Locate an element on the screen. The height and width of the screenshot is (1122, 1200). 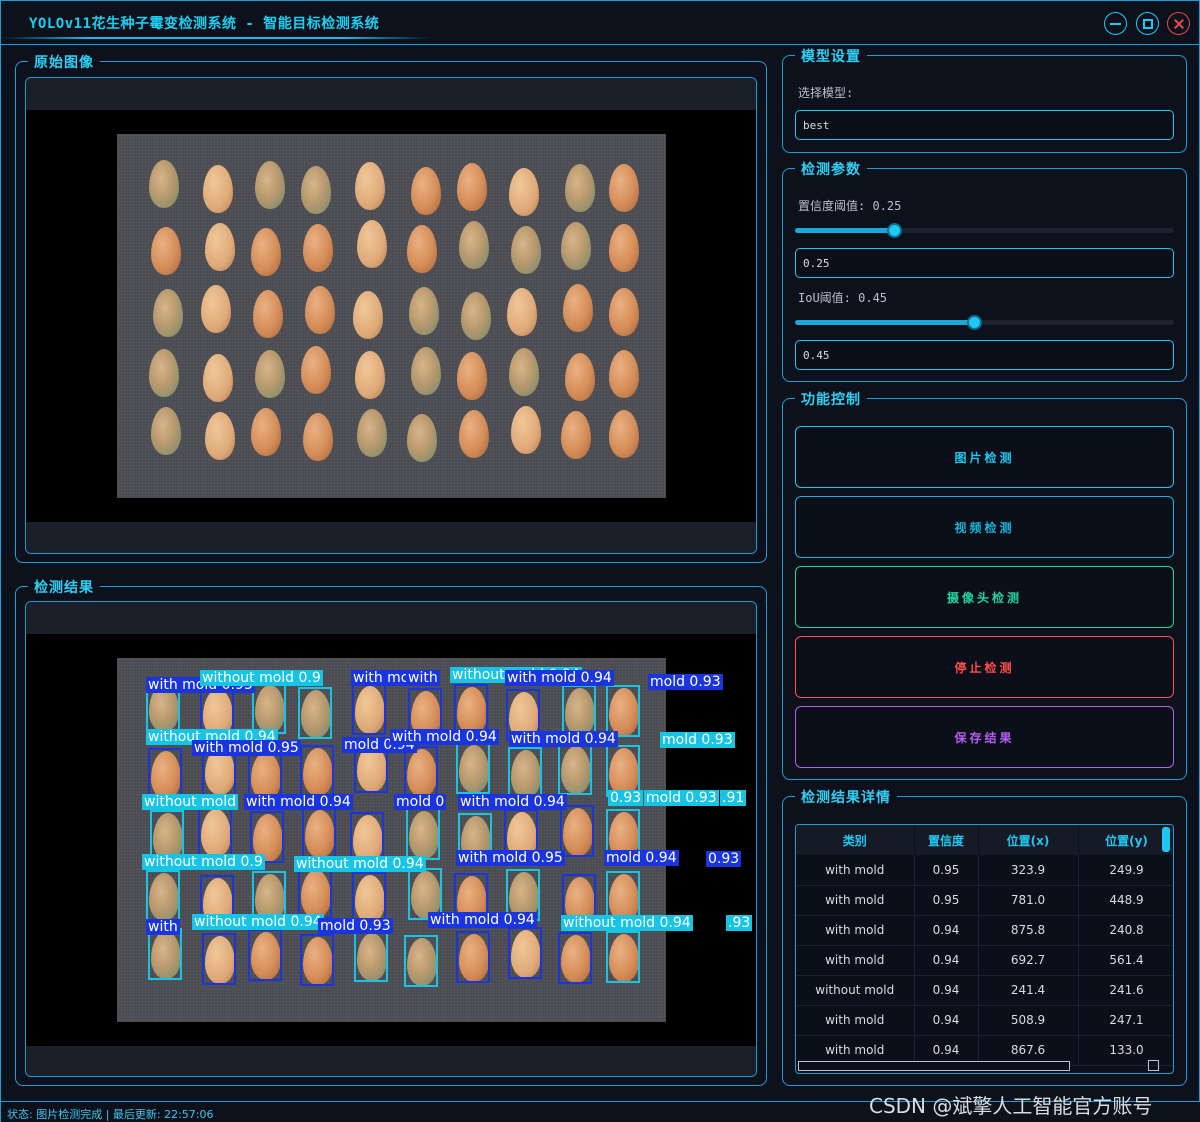
table-row: with mold 0.95 781.0 448.9 is located at coordinates (984, 900).